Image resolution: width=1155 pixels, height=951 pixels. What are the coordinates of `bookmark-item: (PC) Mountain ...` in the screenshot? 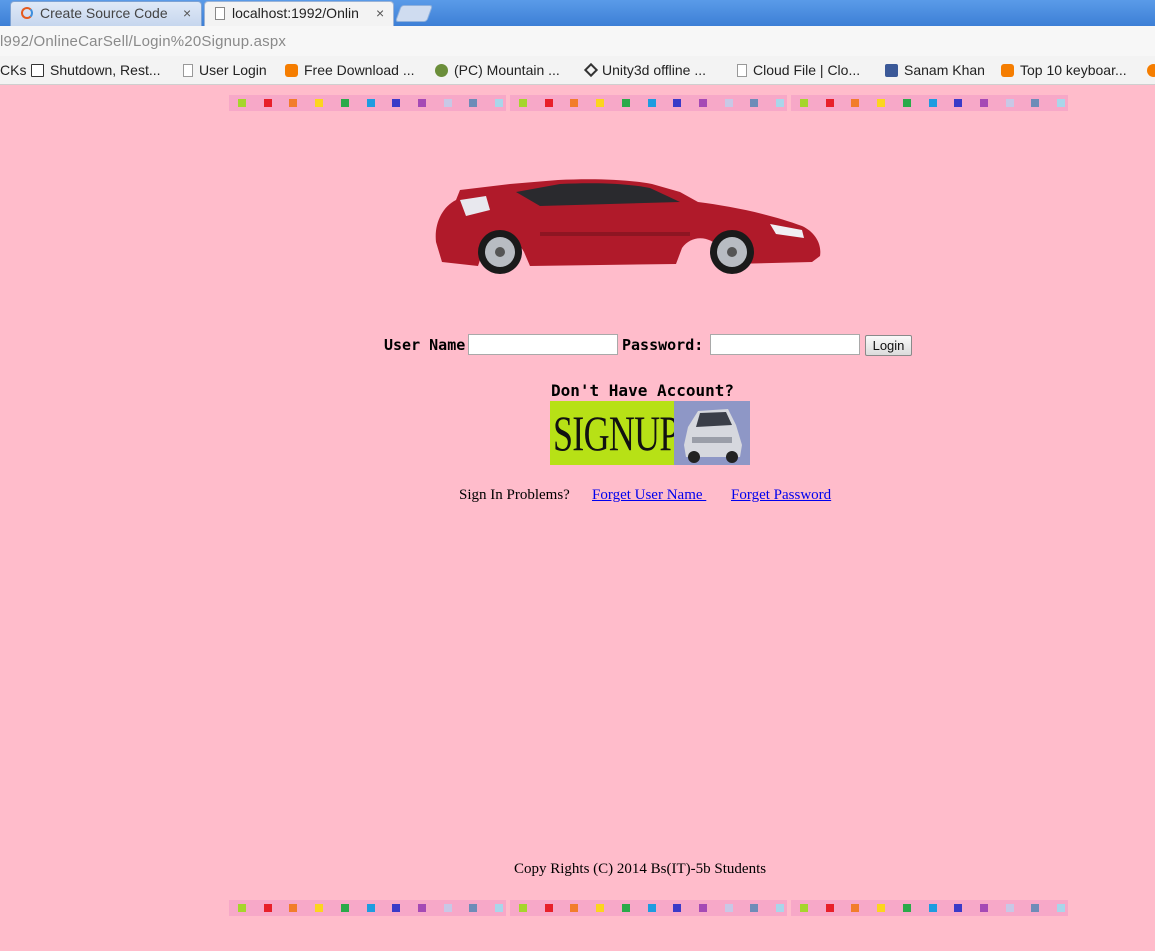 It's located at (497, 70).